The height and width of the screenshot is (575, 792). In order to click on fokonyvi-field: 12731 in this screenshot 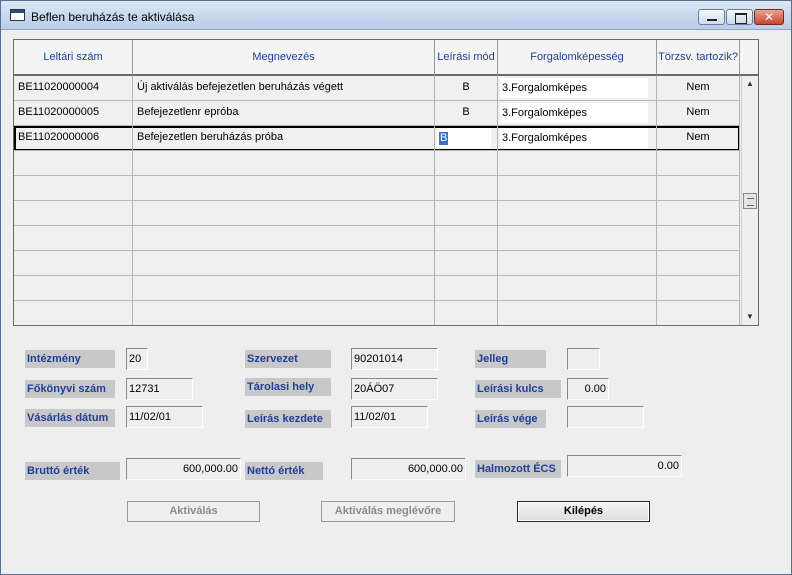, I will do `click(159, 389)`.